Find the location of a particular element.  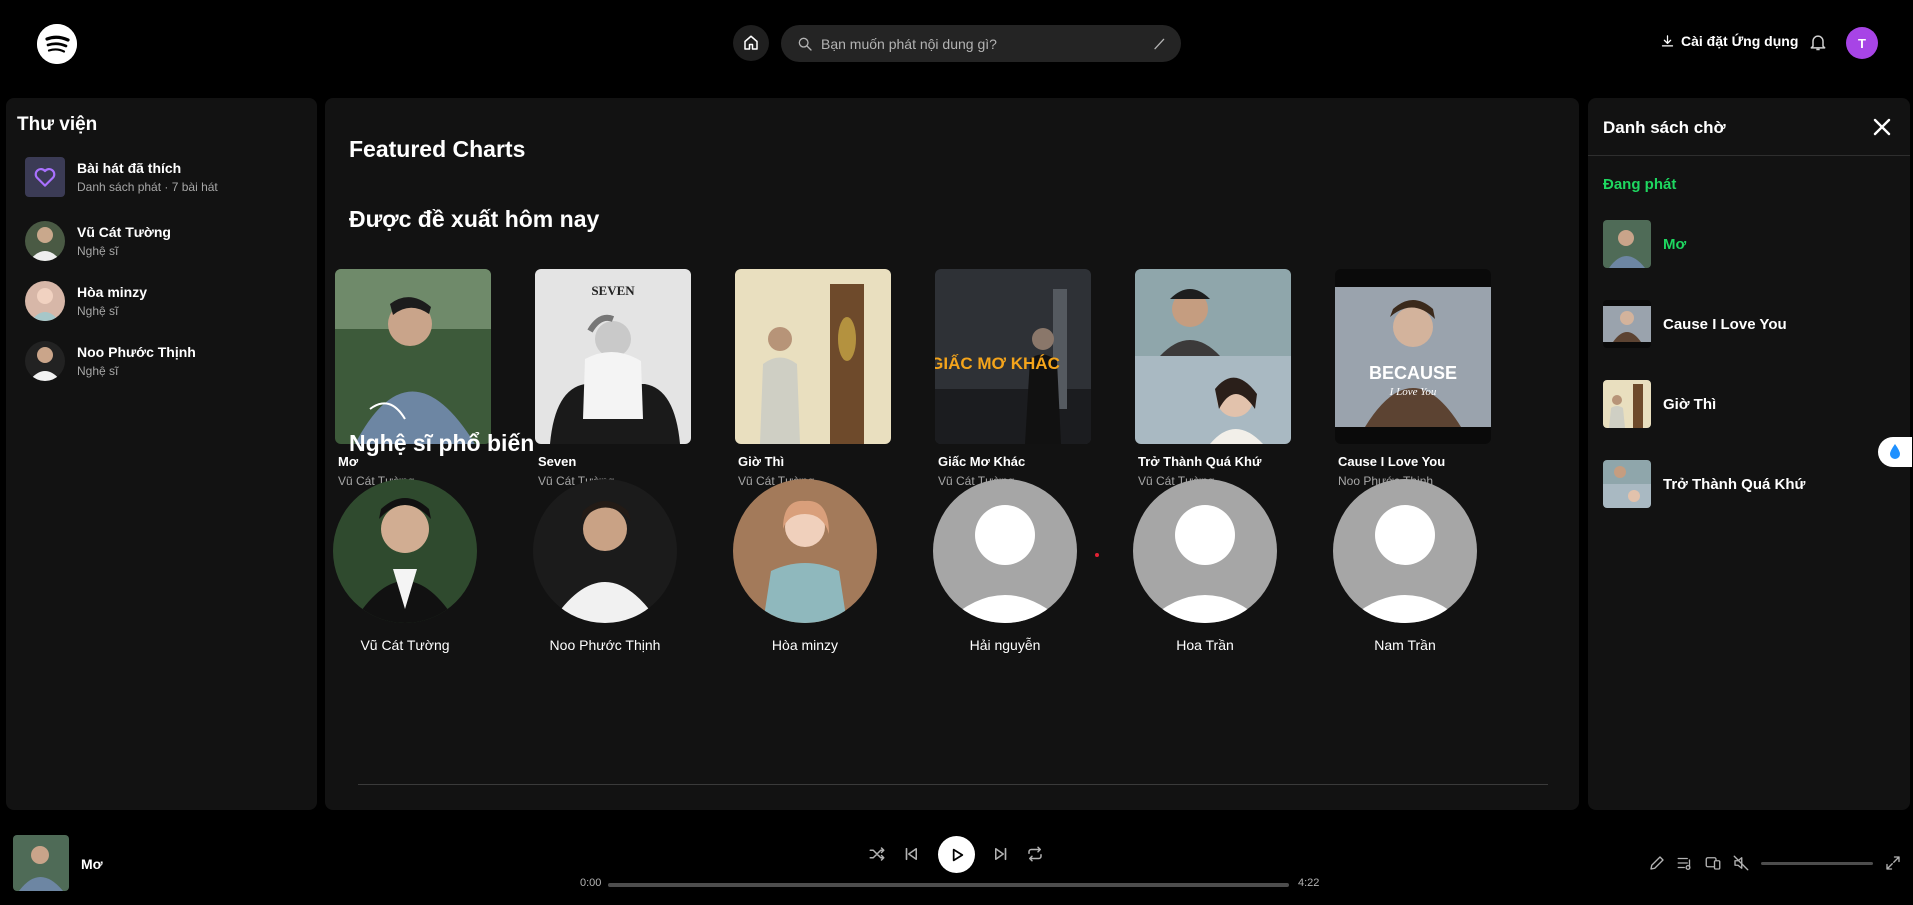

library-item-name: Noo Phước Thịnh is located at coordinates (136, 352).